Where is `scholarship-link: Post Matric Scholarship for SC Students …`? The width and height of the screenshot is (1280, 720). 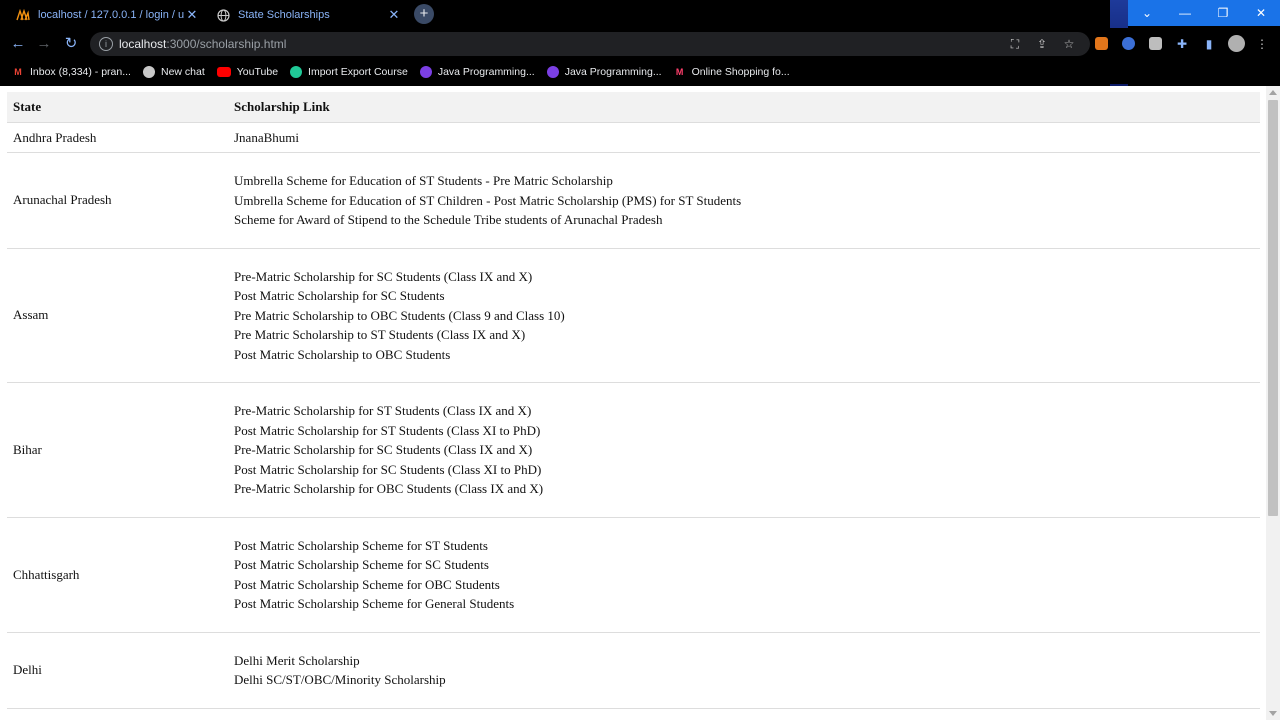
scholarship-link: Post Matric Scholarship for SC Students … is located at coordinates (744, 470).